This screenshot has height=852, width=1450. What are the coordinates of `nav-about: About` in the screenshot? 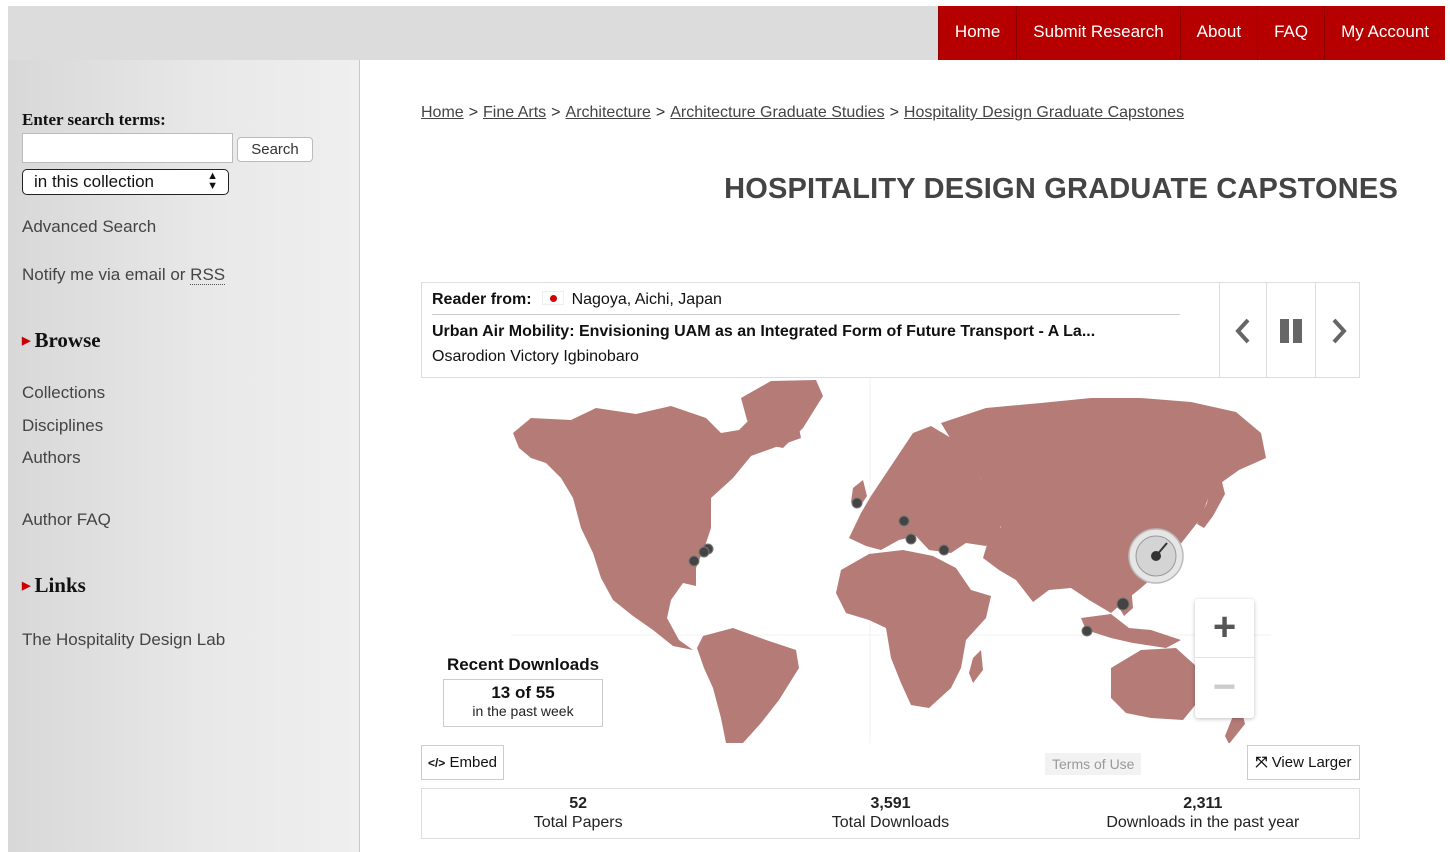 It's located at (1218, 33).